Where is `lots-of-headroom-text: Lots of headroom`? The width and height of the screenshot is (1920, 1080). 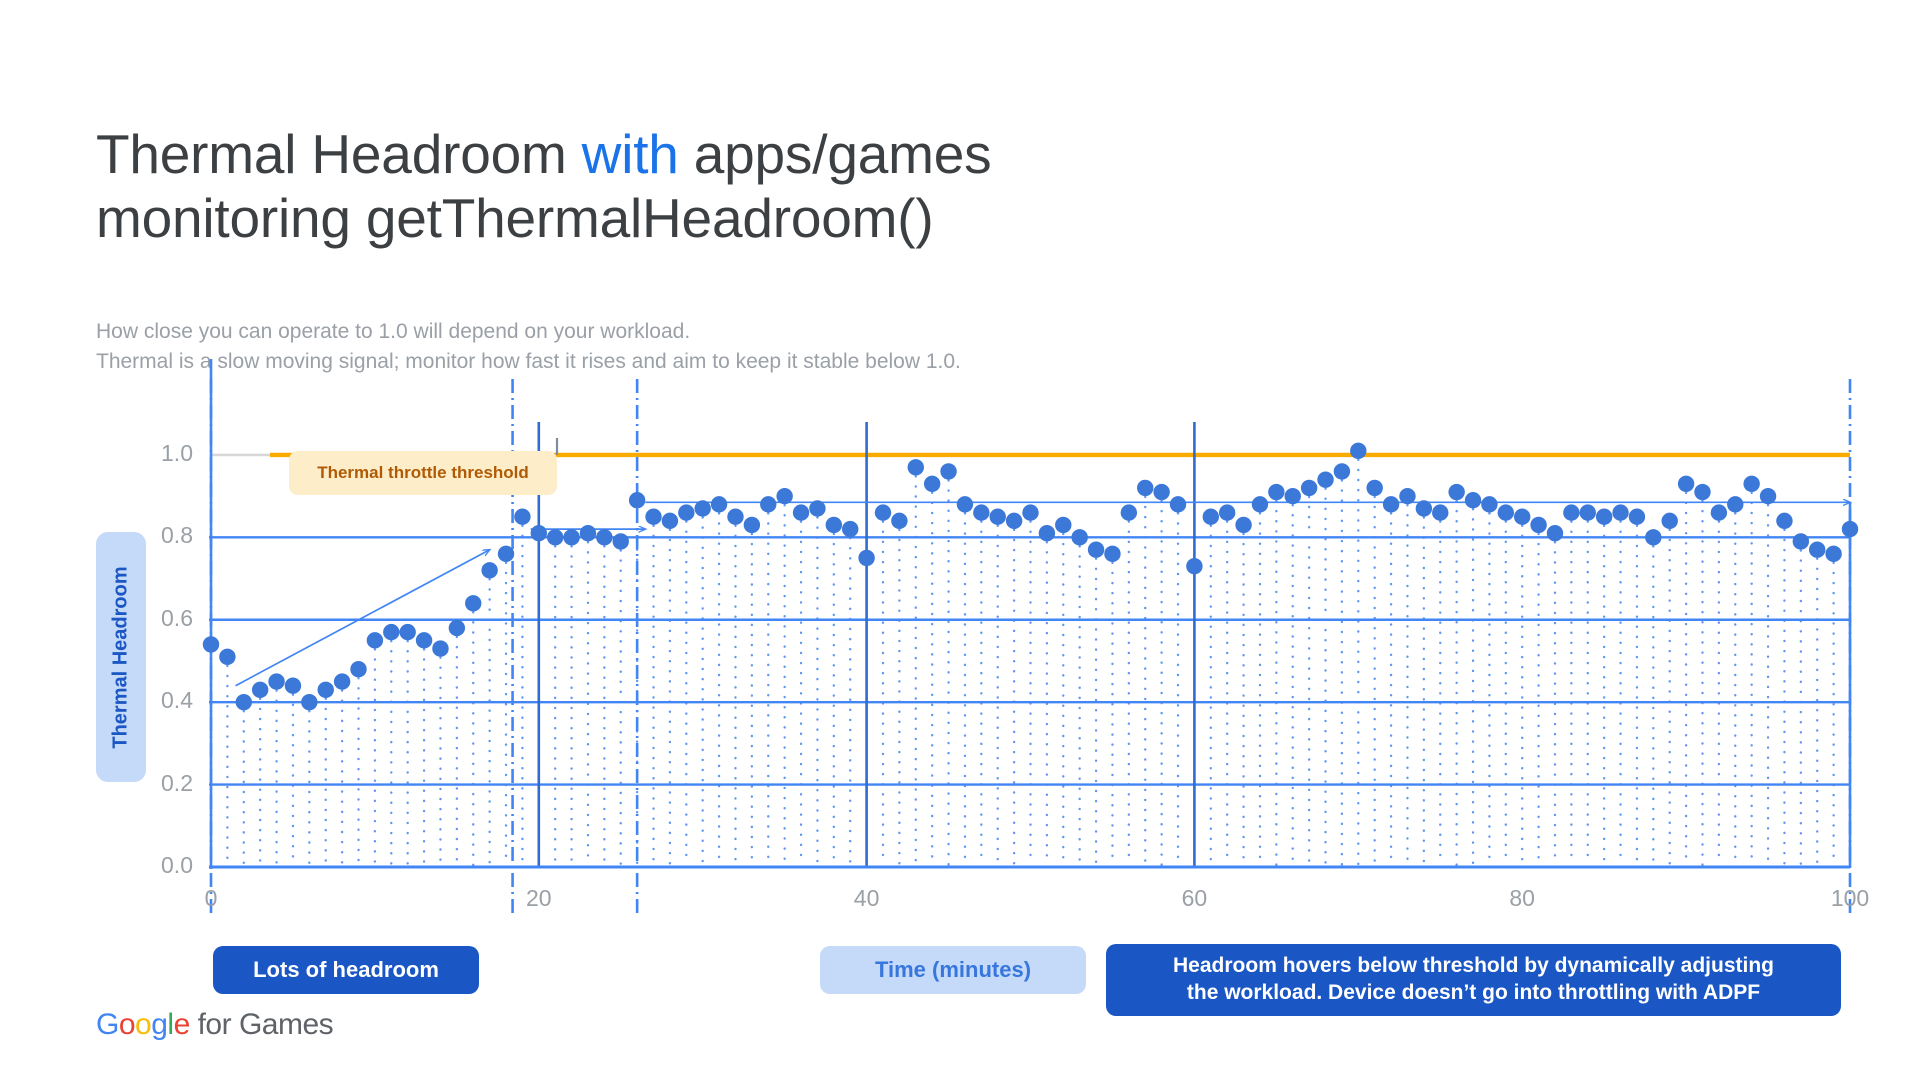 lots-of-headroom-text: Lots of headroom is located at coordinates (346, 969).